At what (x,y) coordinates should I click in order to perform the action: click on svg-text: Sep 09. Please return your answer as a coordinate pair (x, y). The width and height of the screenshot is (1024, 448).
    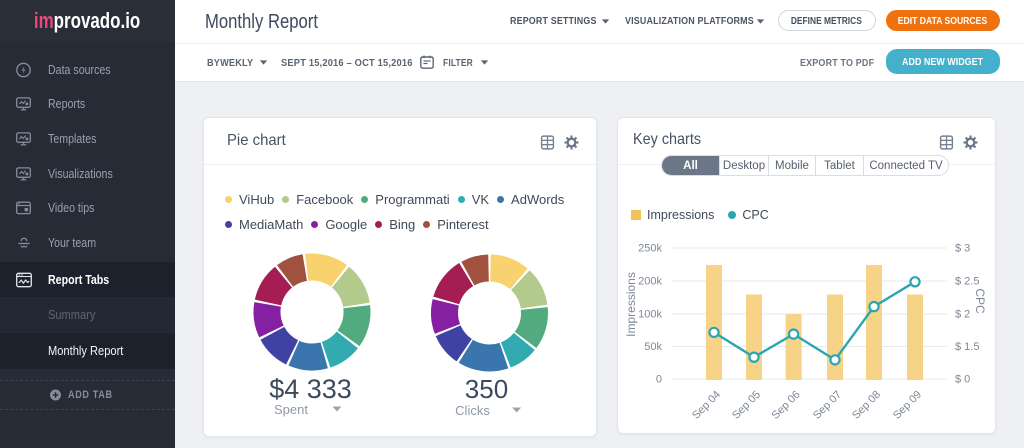
    Looking at the image, I should click on (907, 405).